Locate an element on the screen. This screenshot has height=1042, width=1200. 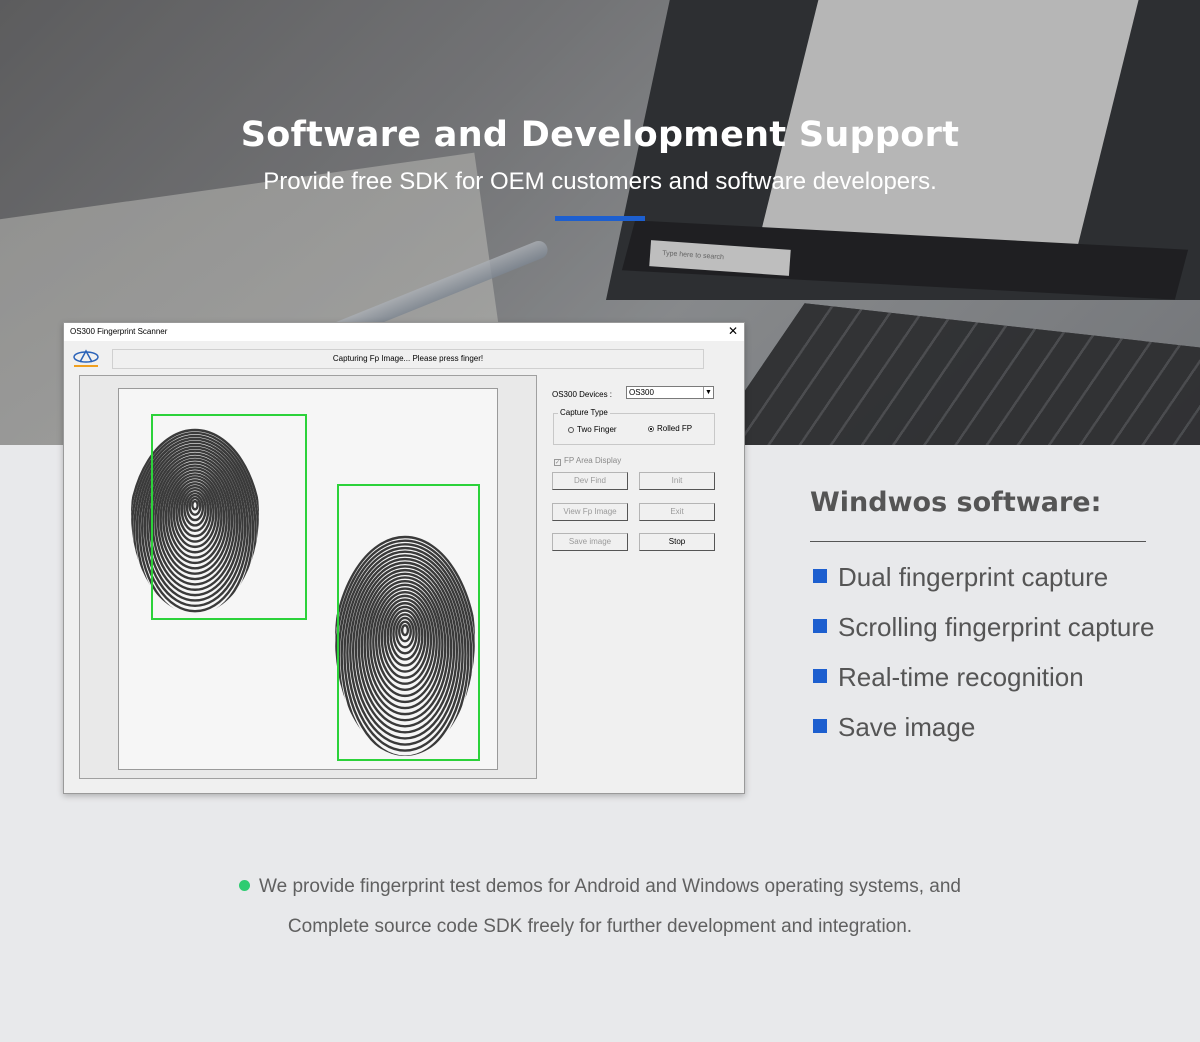
stop-button: Stop is located at coordinates (677, 542).